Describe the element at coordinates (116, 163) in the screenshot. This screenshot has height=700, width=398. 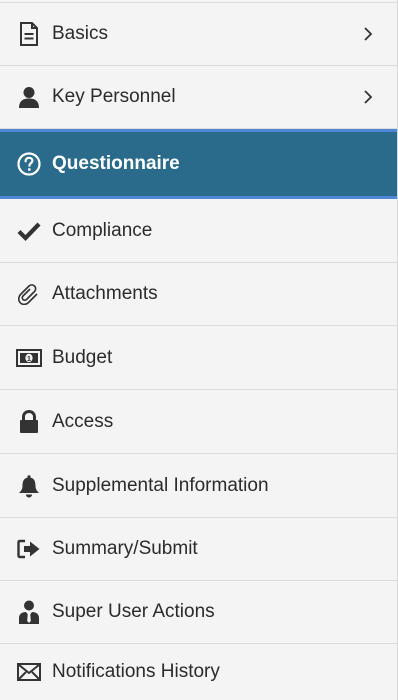
I see `sidebar-item-label: Questionnaire` at that location.